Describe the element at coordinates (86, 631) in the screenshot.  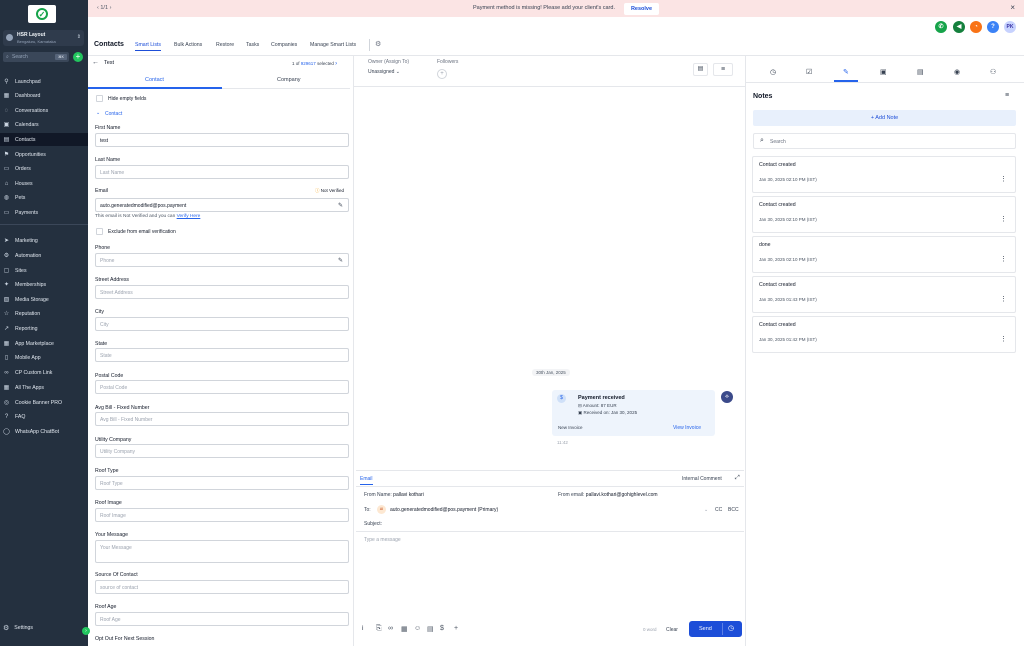
I see `collapse-sidebar-button: ›` at that location.